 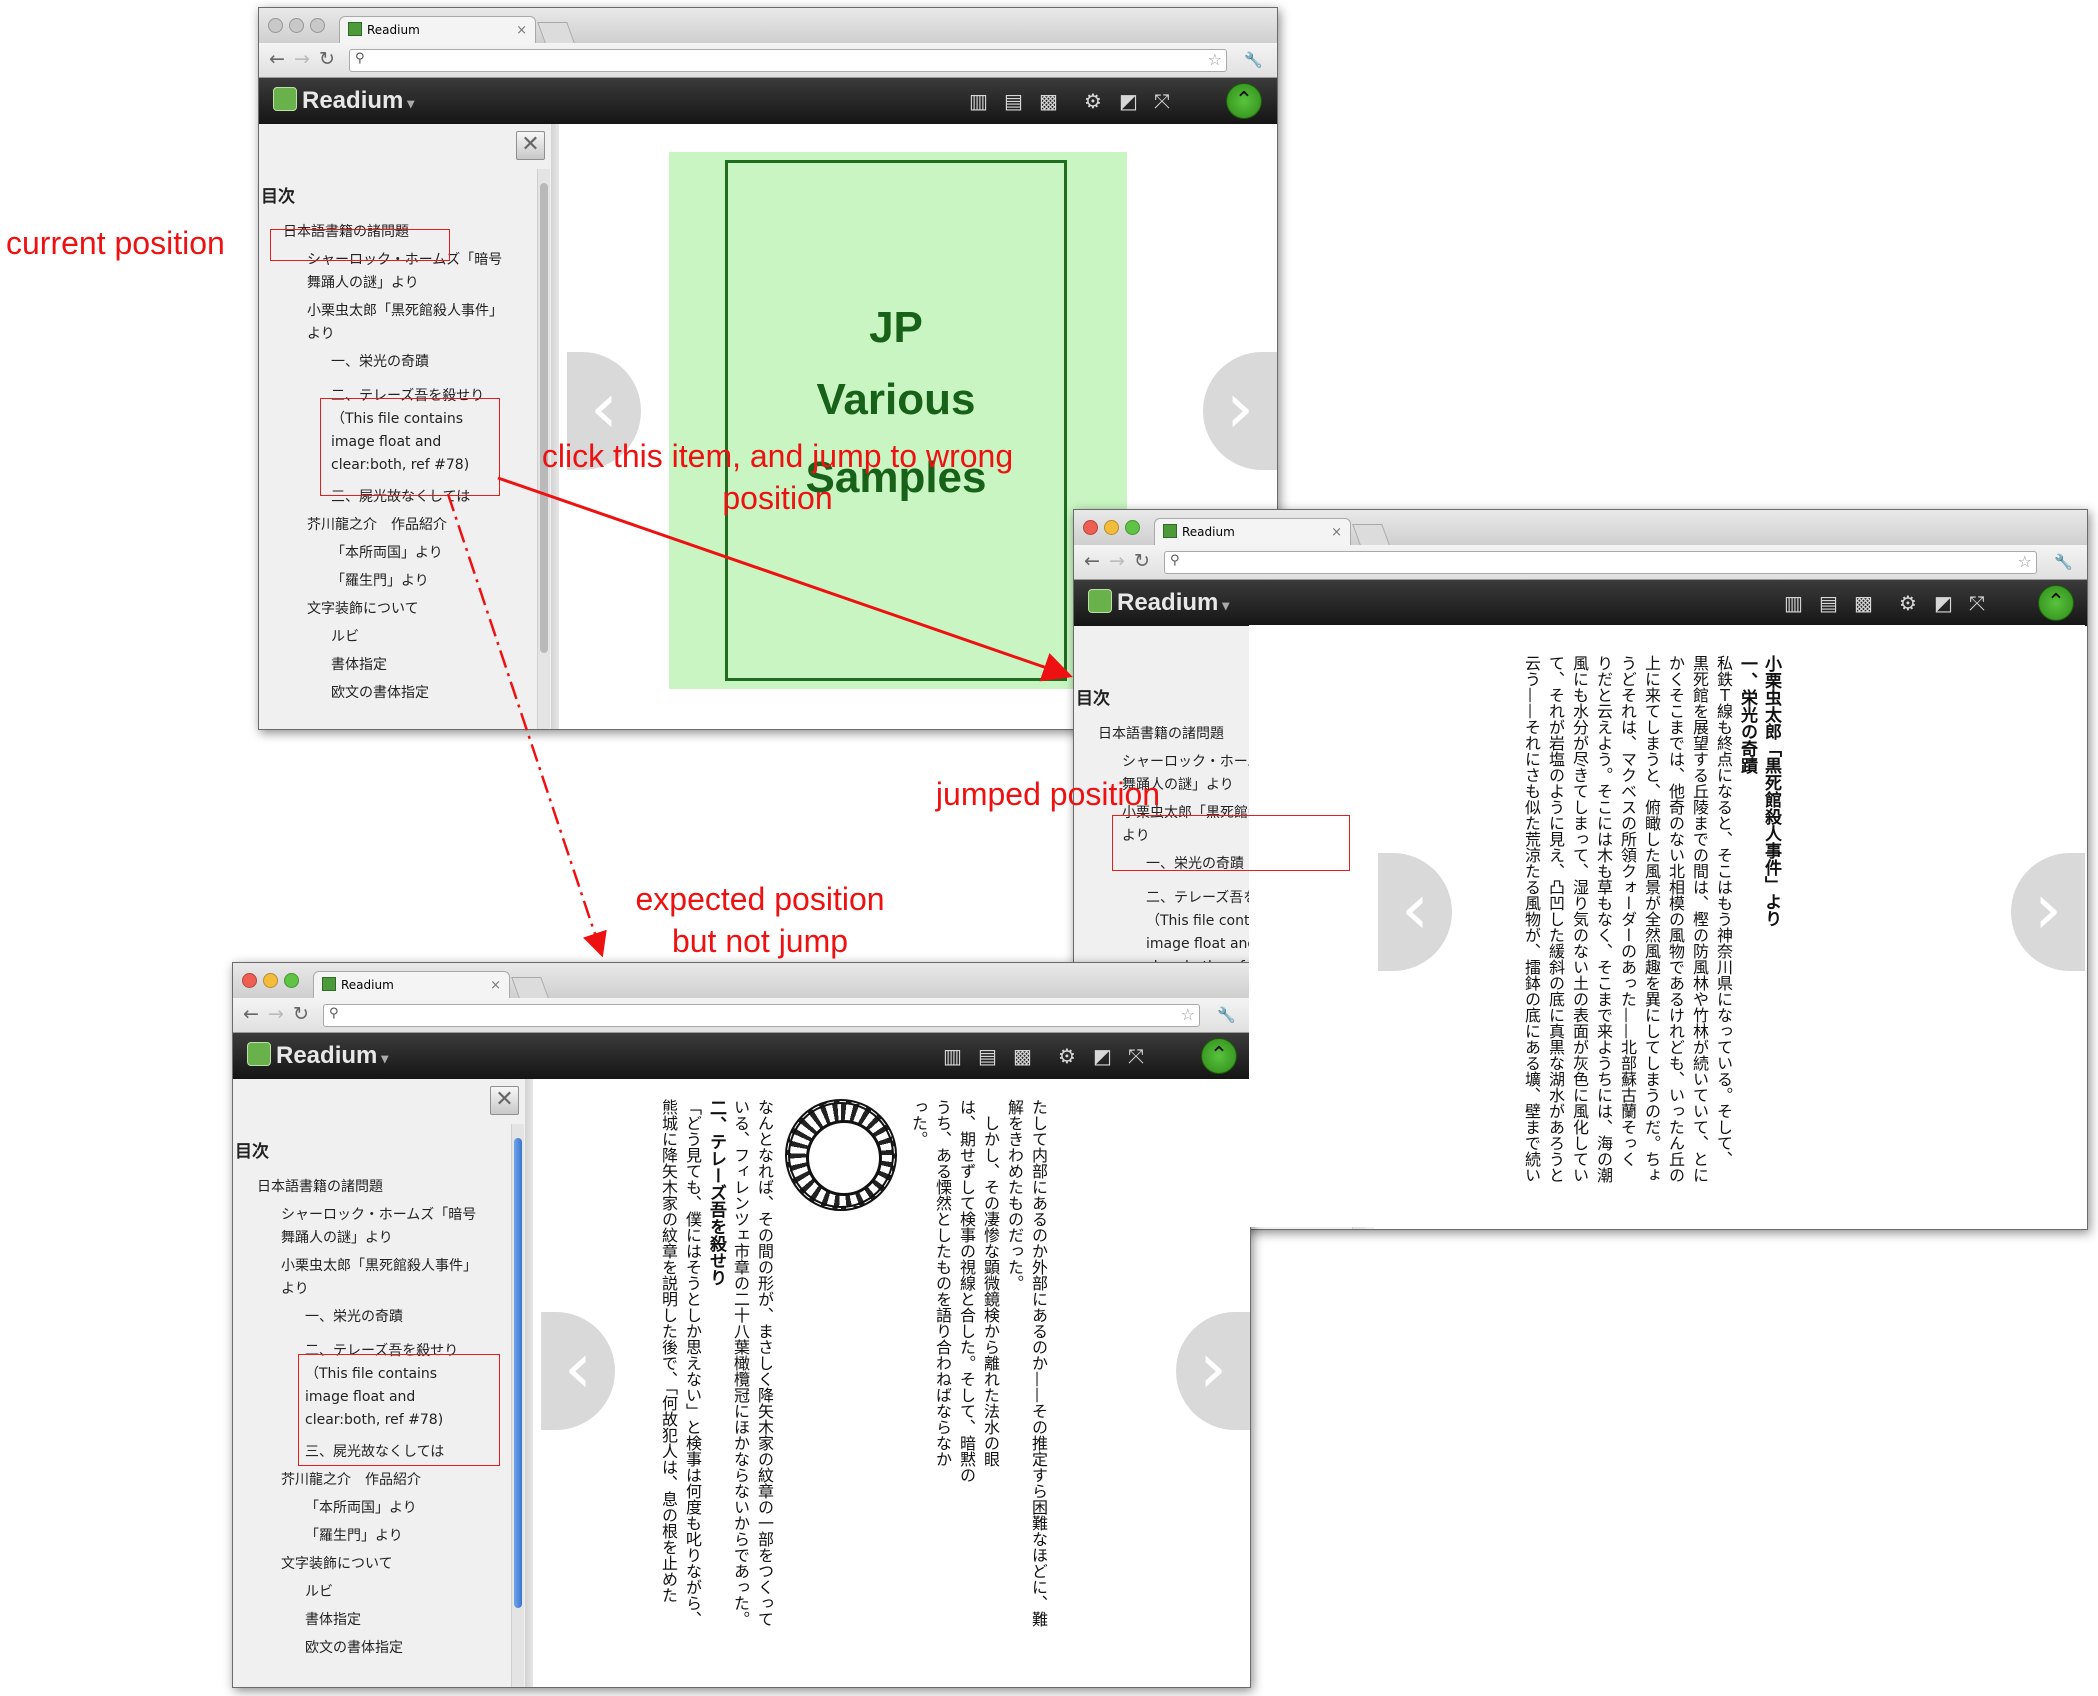 I want to click on text-column: 解をきわめたものだった。, so click(x=1014, y=1195).